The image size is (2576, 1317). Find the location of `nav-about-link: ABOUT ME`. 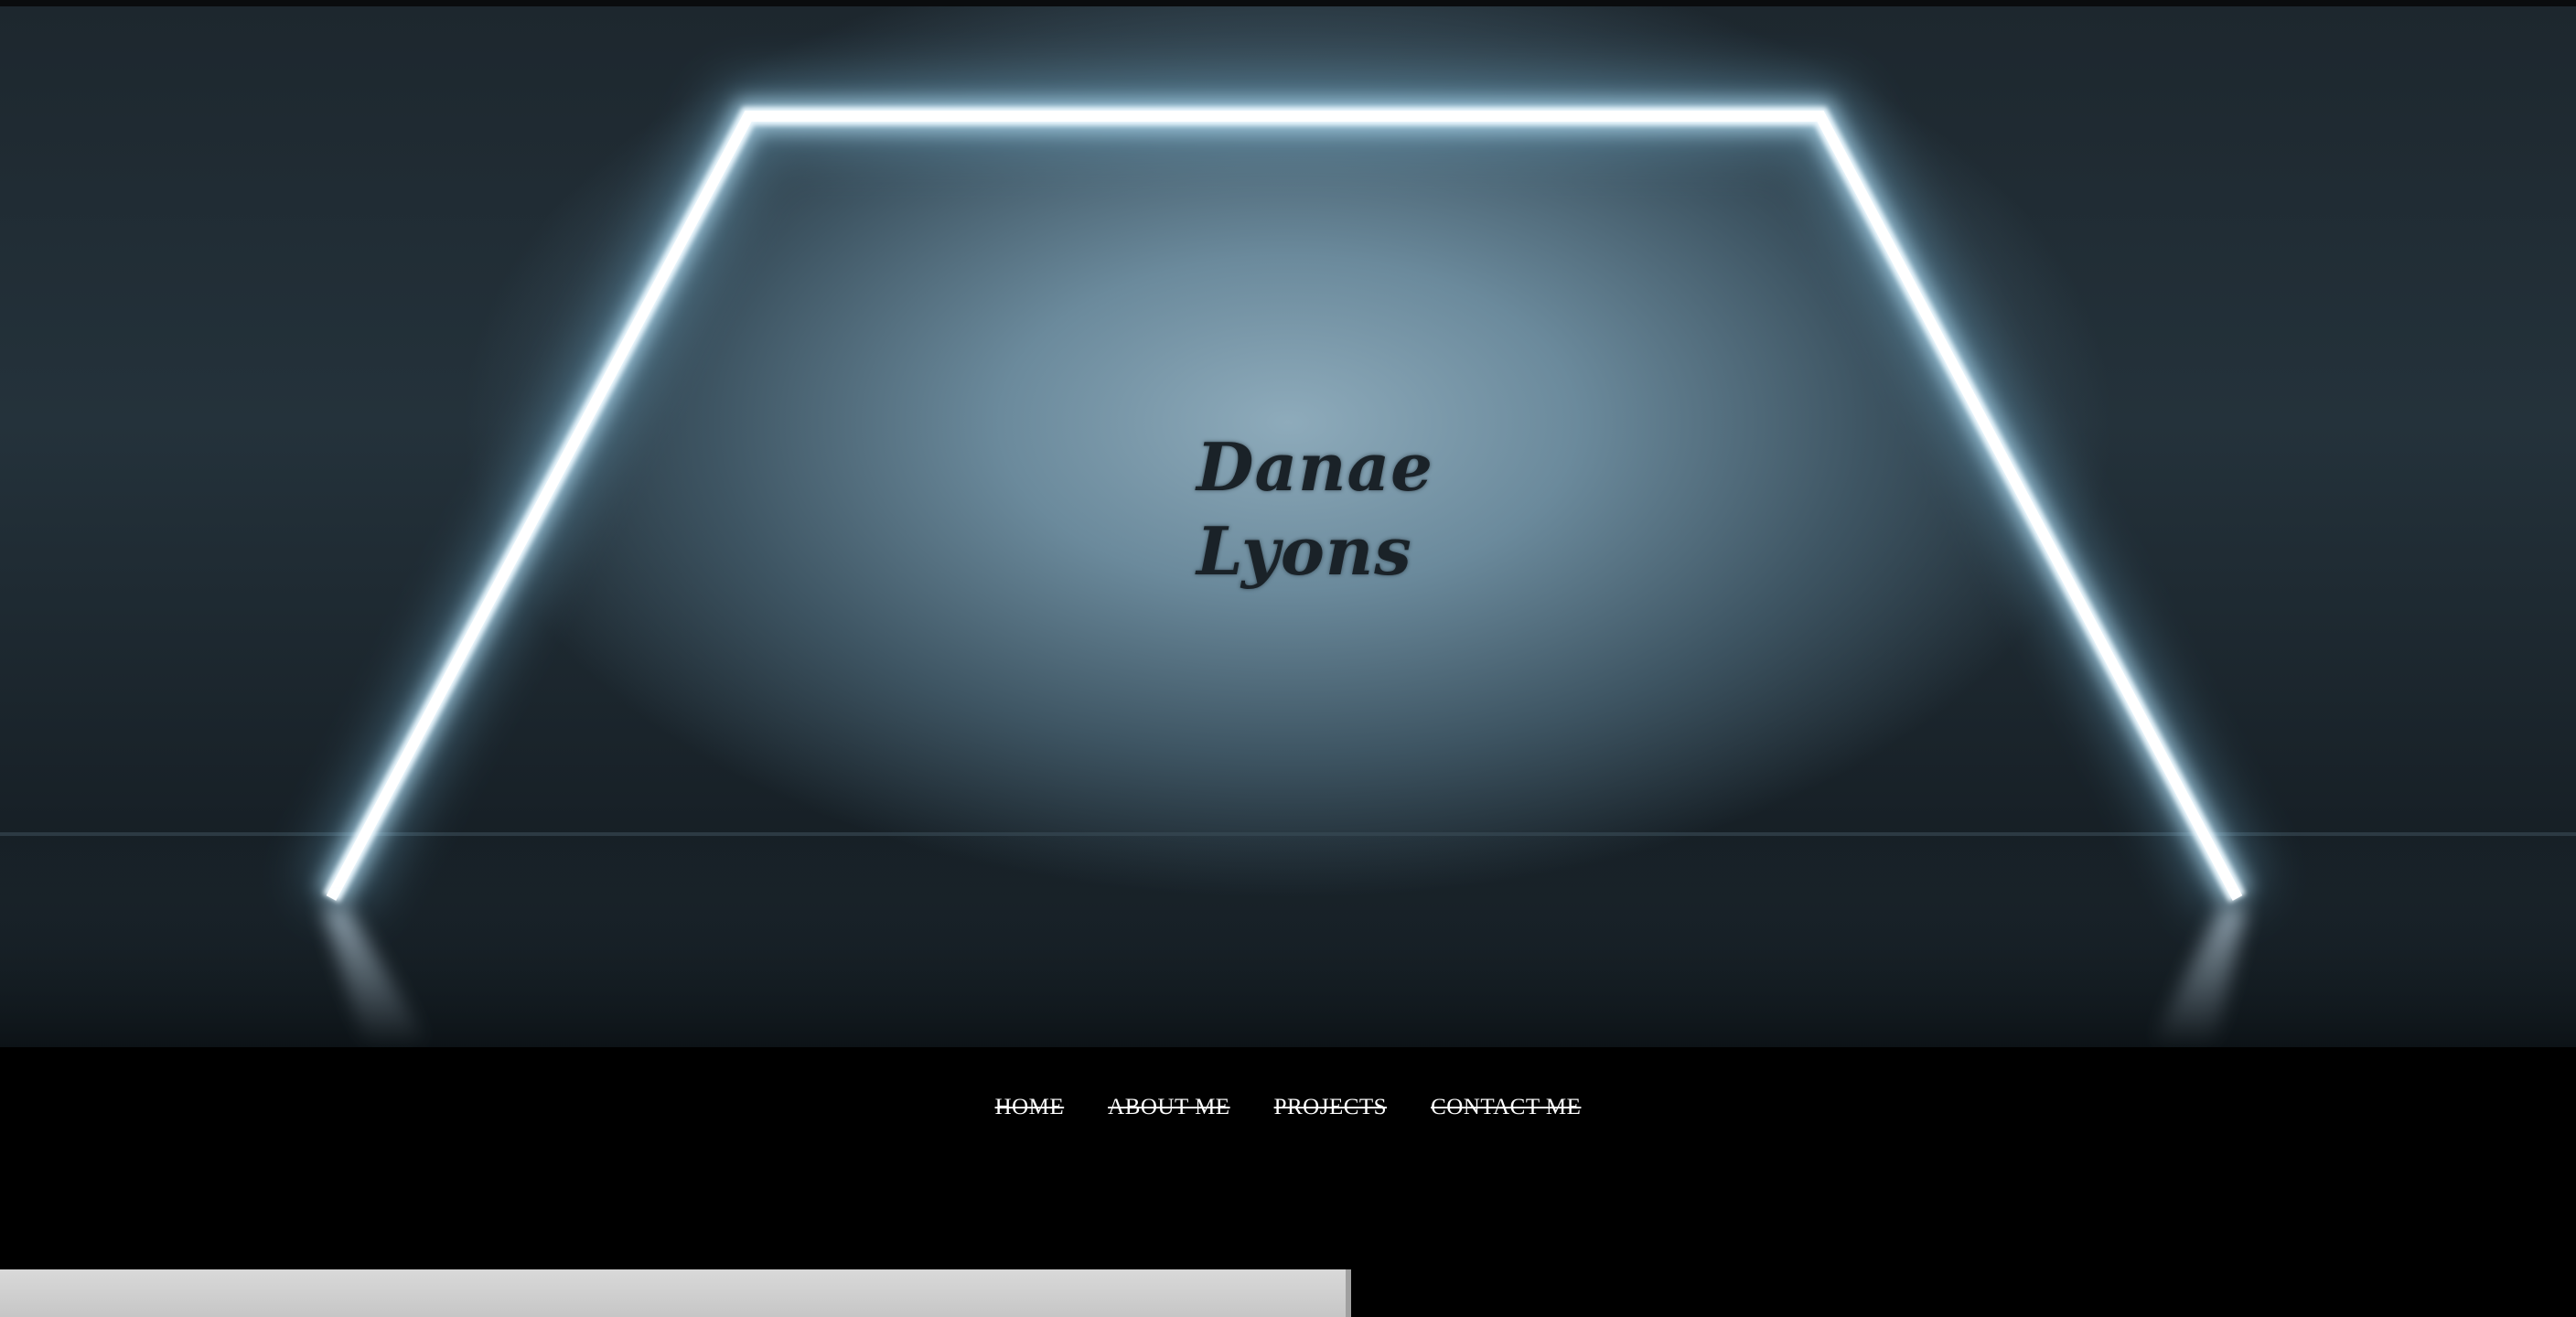

nav-about-link: ABOUT ME is located at coordinates (1168, 1107).